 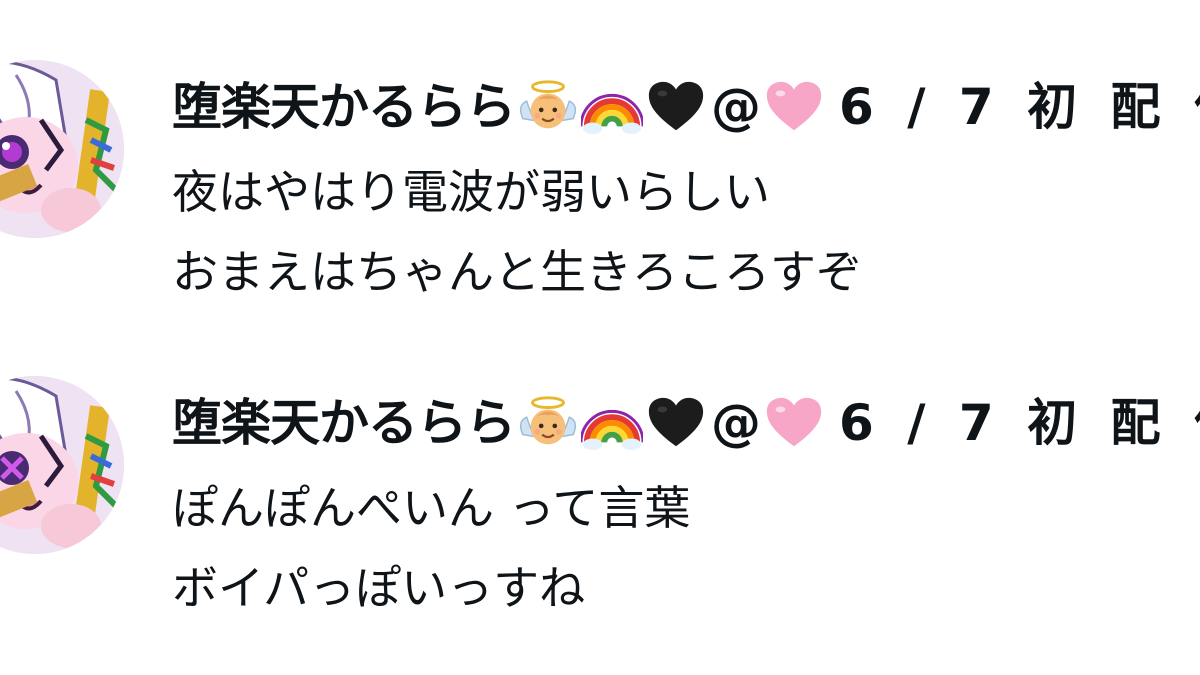 I want to click on post-text-line: 夜はやはり電波が弱いらしい, so click(x=471, y=192).